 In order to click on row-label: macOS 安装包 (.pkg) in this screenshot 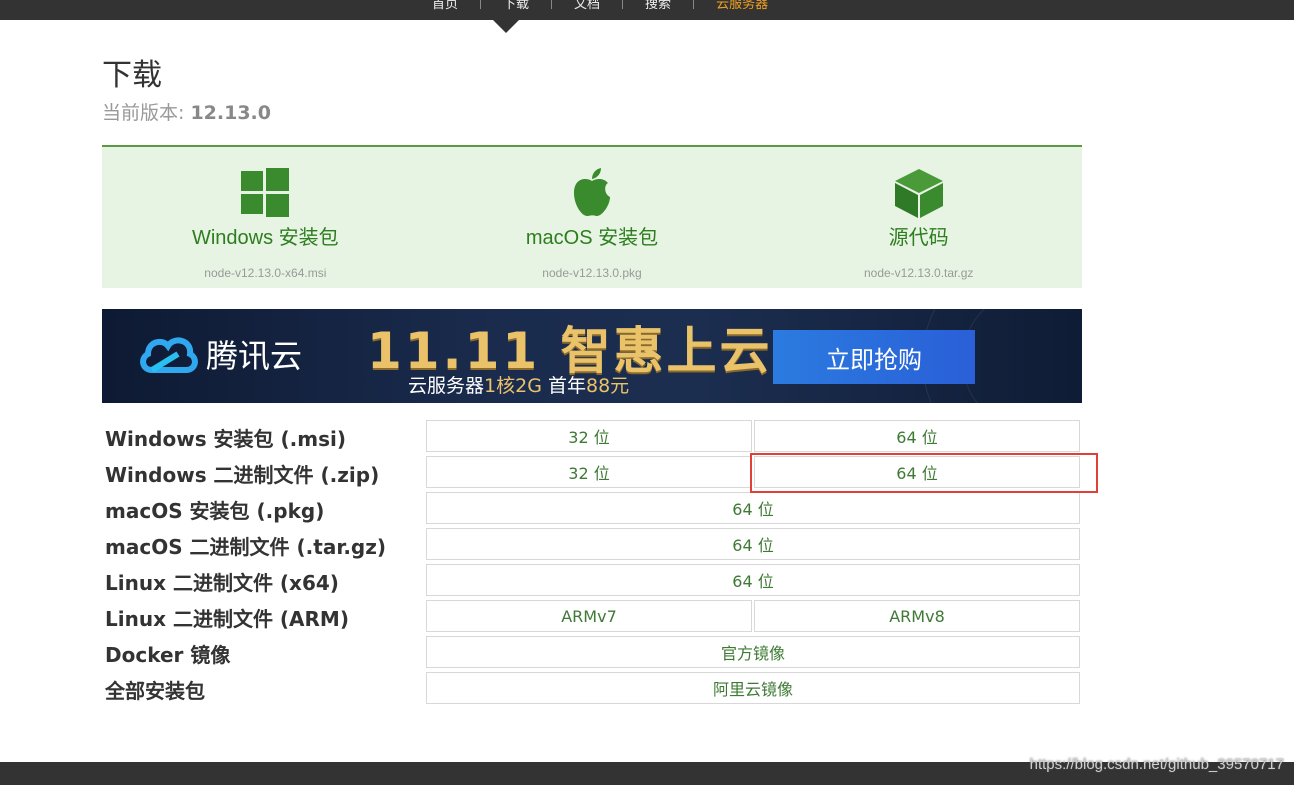, I will do `click(215, 511)`.